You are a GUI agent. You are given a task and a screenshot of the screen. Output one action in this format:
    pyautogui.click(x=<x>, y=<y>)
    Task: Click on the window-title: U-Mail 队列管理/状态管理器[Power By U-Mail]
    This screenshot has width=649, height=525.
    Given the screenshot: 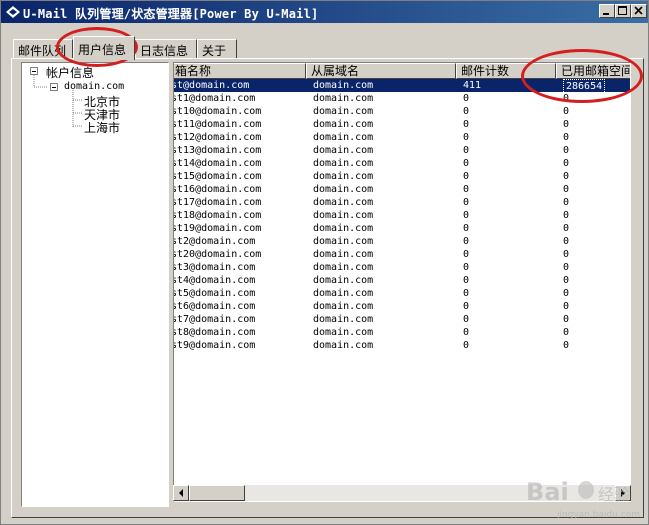 What is the action you would take?
    pyautogui.click(x=171, y=14)
    